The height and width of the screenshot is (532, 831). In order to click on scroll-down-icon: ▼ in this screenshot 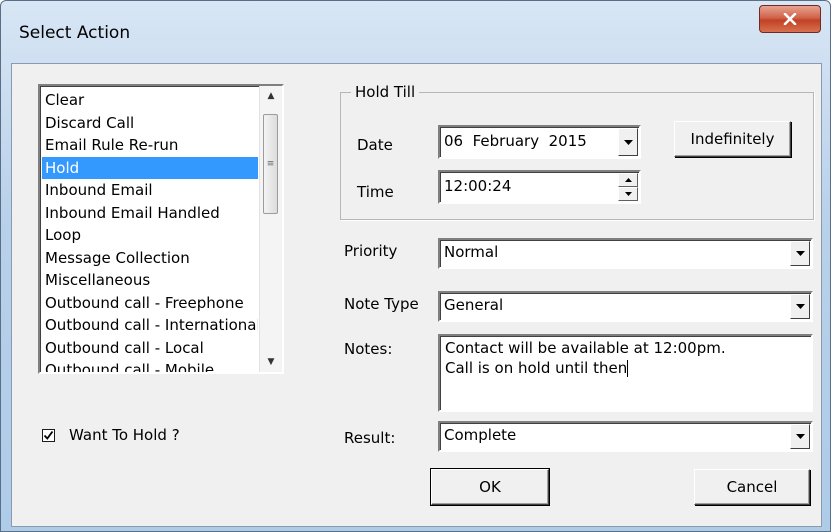, I will do `click(271, 362)`.